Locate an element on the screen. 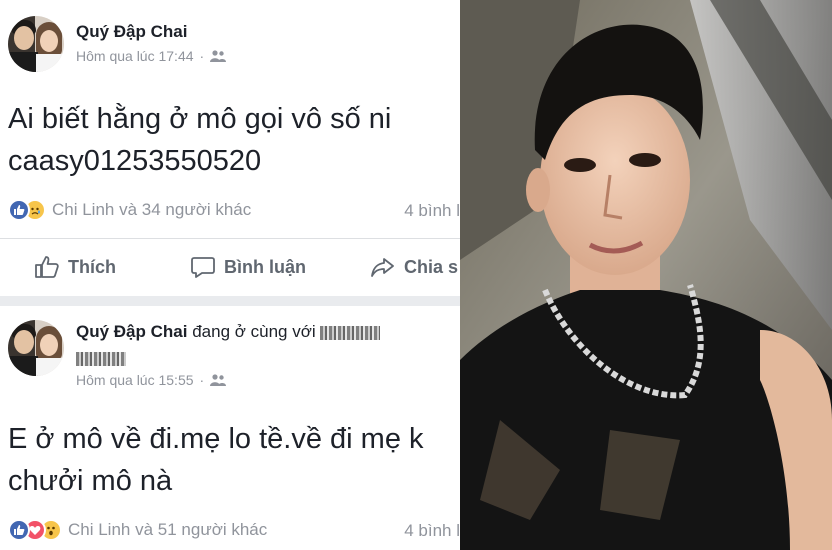 This screenshot has height=550, width=832. reaction-names: Chi Linh và 51 người khác is located at coordinates (167, 530).